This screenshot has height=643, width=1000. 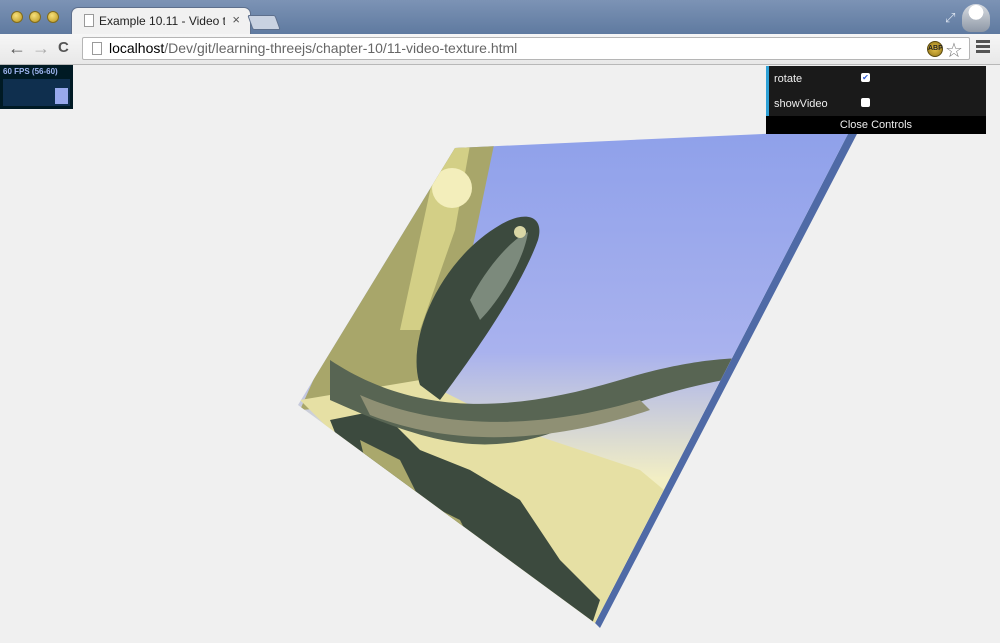 What do you see at coordinates (876, 103) in the screenshot?
I see `control-row-showvideo: showVideo` at bounding box center [876, 103].